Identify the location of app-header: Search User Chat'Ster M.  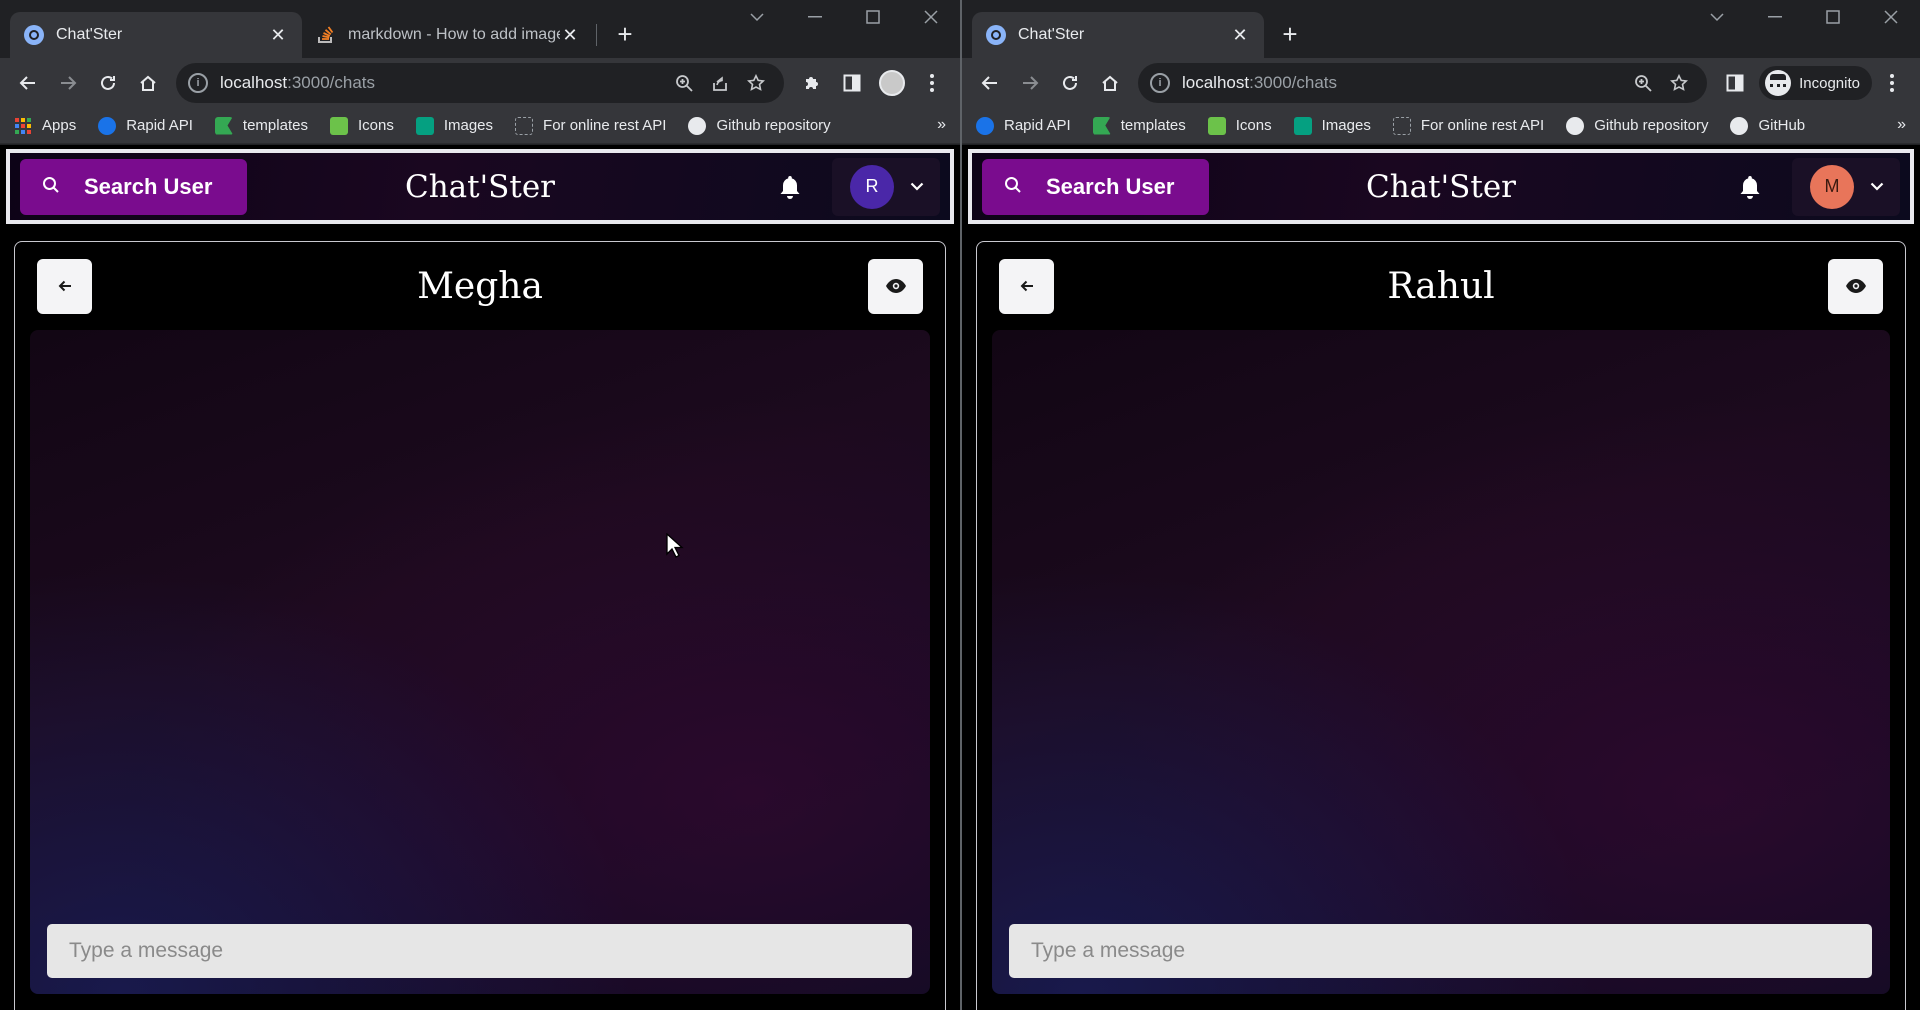
(1441, 186).